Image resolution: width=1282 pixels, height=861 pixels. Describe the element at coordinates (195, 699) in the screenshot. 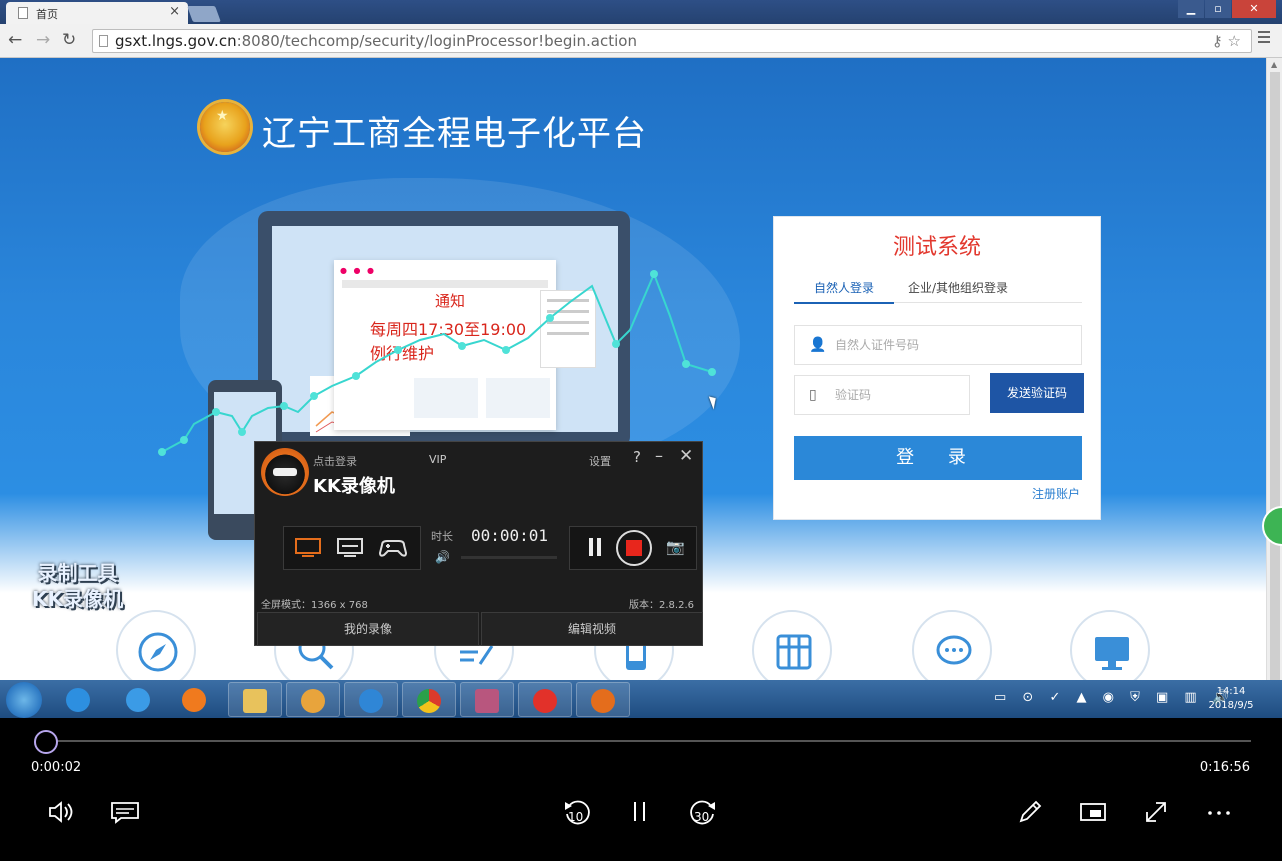

I see `media-player-taskbar-icon` at that location.